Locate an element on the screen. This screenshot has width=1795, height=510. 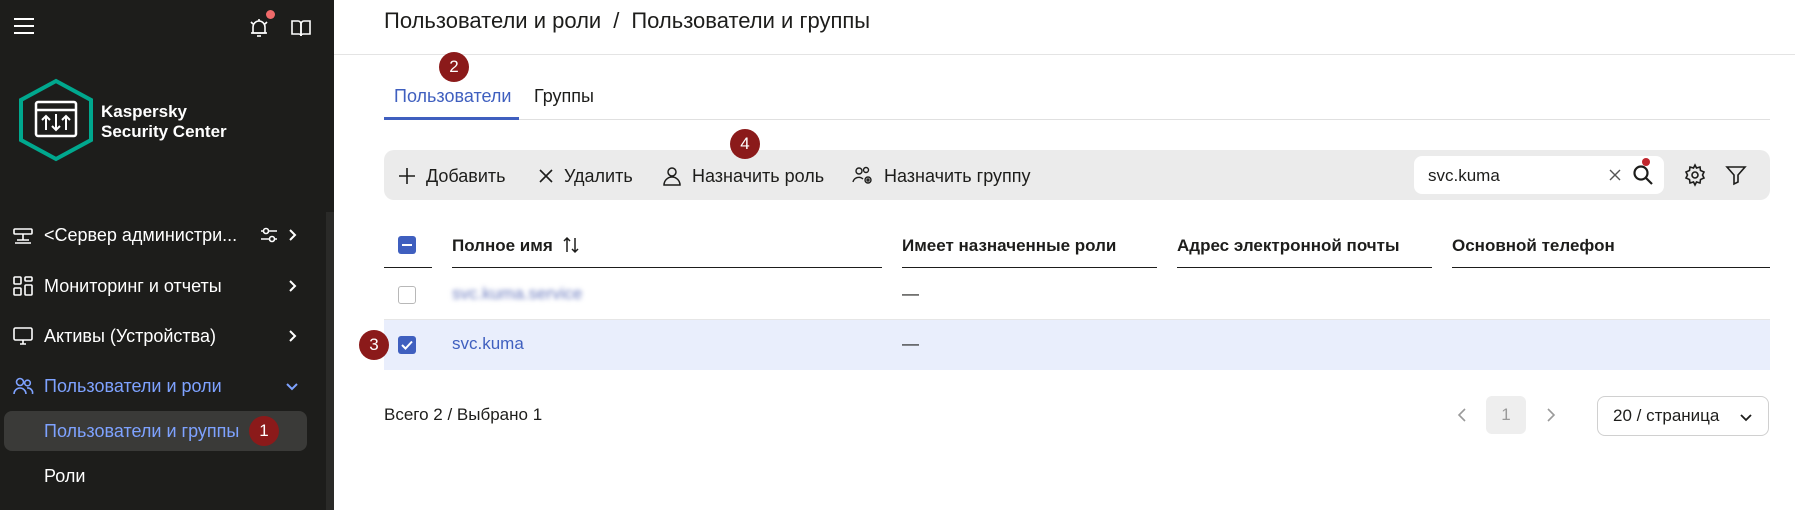
brand-line-1: Kaspersky is located at coordinates (144, 111).